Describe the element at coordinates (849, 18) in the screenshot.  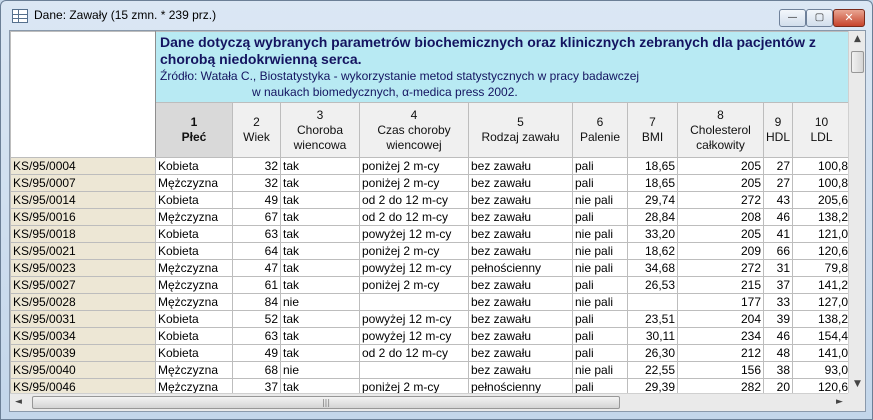
I see `close-button: ✕` at that location.